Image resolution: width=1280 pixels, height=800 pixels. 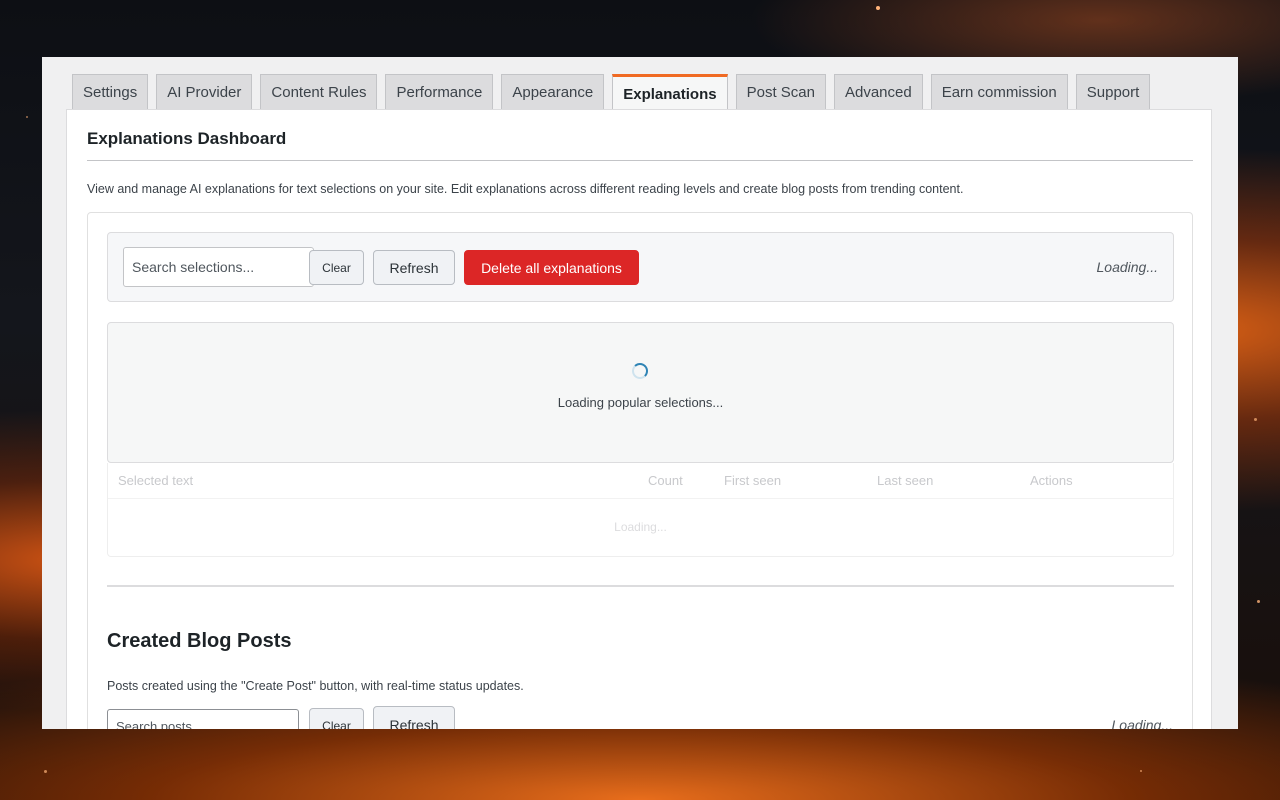 What do you see at coordinates (439, 92) in the screenshot?
I see `tab-performance: Performance` at bounding box center [439, 92].